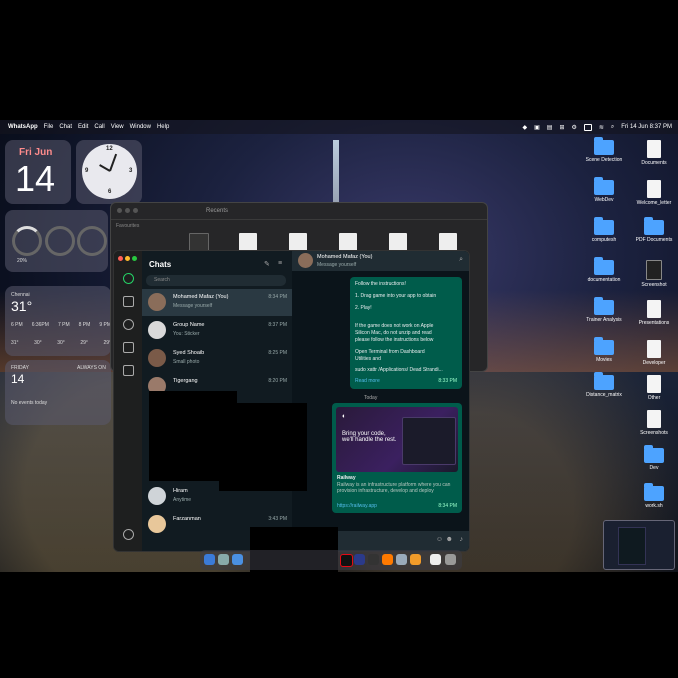 The height and width of the screenshot is (678, 678). Describe the element at coordinates (587, 127) in the screenshot. I see `battery-icon` at that location.